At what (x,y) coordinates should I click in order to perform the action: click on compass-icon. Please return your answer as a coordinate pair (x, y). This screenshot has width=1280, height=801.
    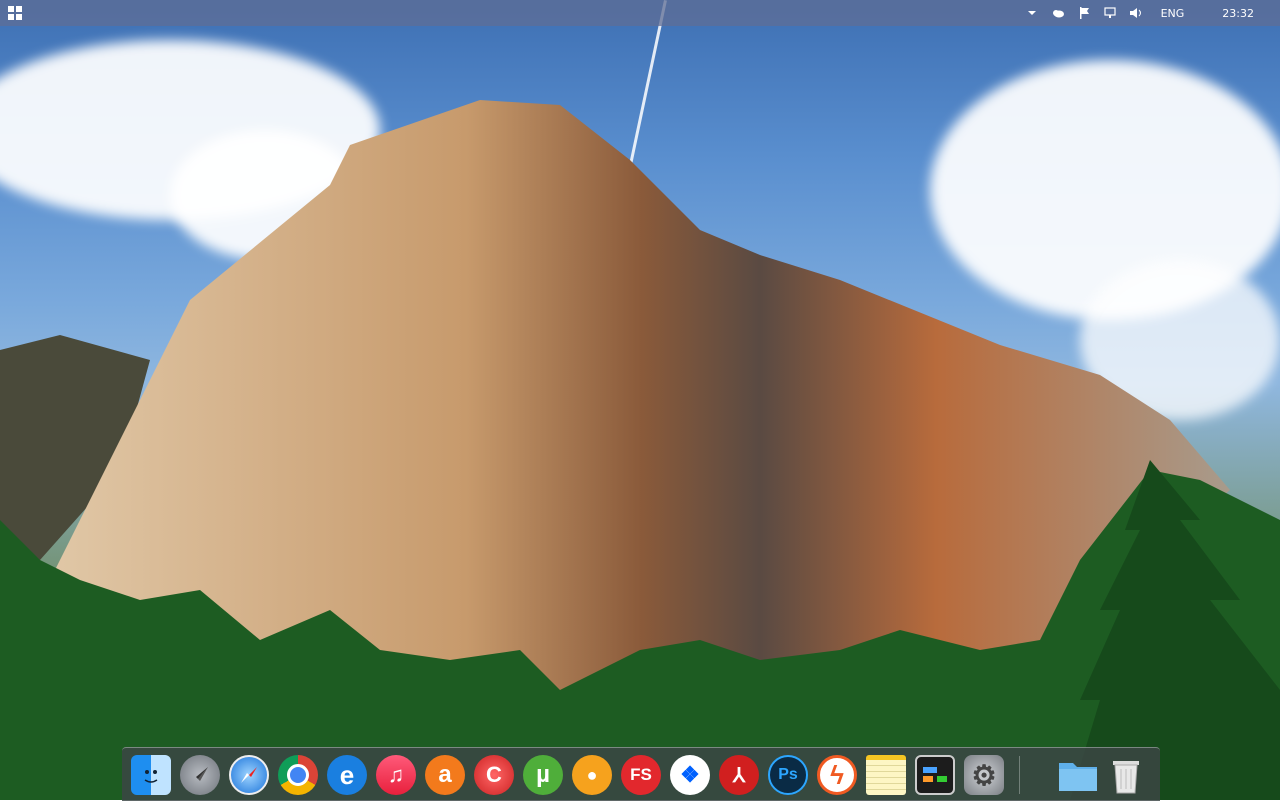
    Looking at the image, I should click on (249, 775).